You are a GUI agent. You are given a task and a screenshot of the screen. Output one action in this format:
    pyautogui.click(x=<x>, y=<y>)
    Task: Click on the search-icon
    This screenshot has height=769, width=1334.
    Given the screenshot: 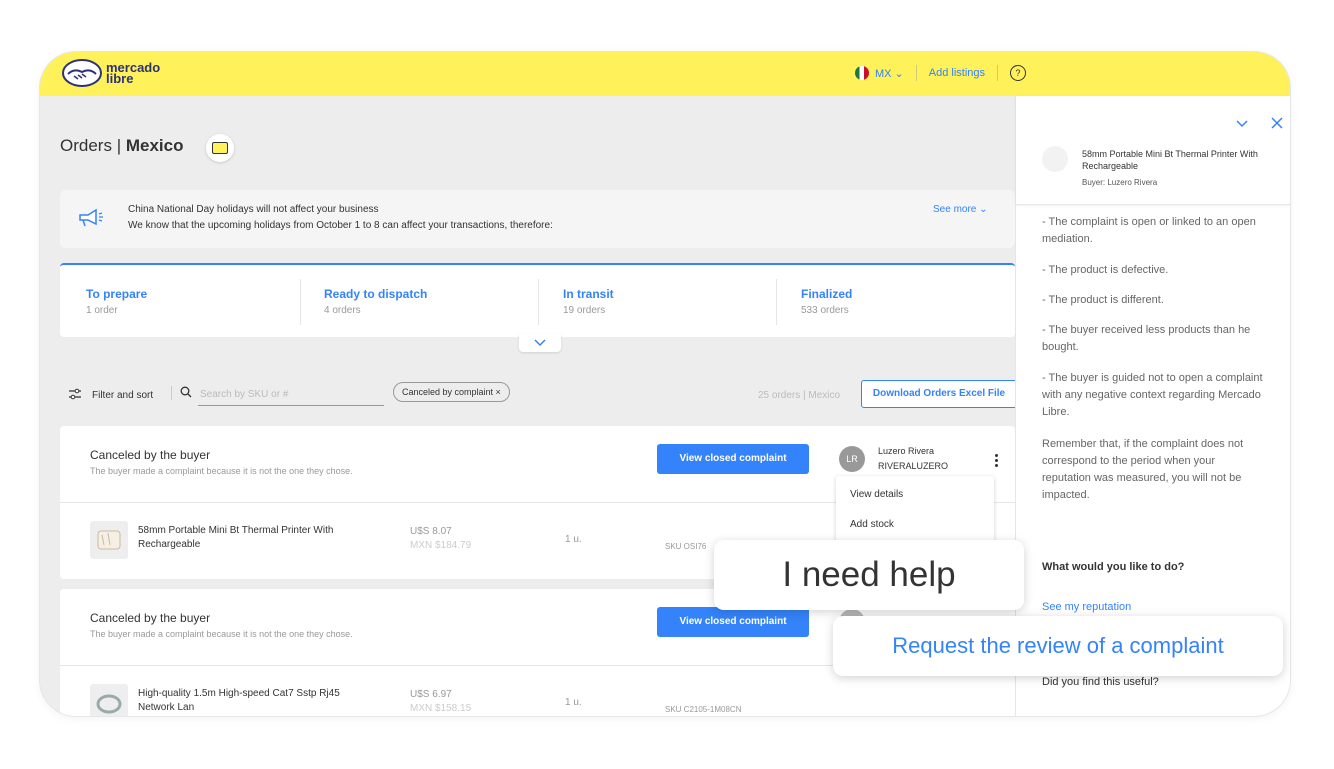 What is the action you would take?
    pyautogui.click(x=186, y=392)
    